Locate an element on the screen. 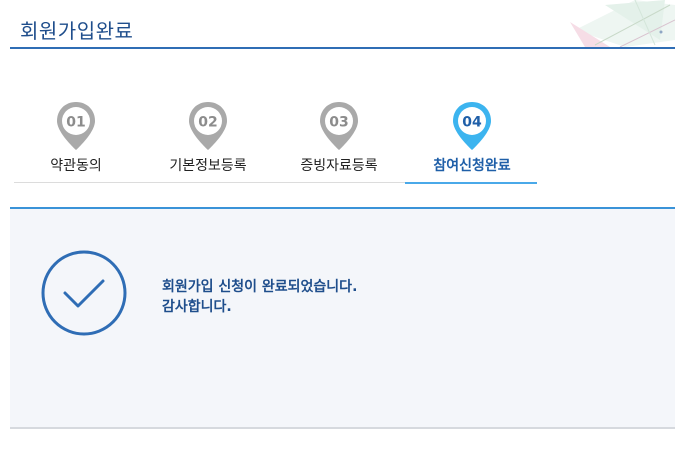  step-basic-info: 02 기본정보등록 is located at coordinates (208, 139).